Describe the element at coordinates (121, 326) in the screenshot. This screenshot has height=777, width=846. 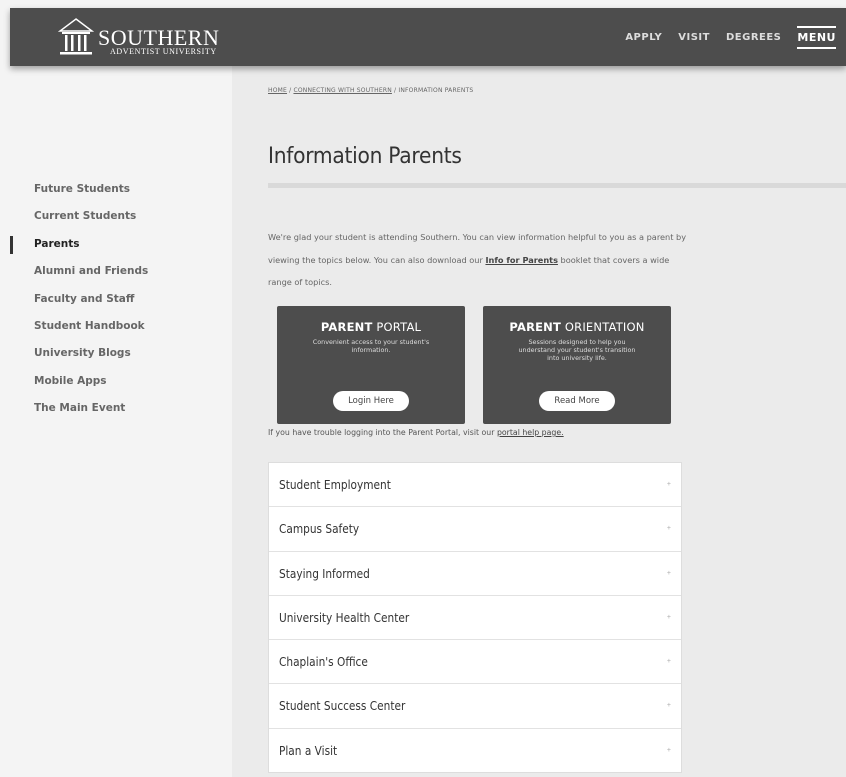
I see `sidebar-item-student-handbook: Student Handbook` at that location.